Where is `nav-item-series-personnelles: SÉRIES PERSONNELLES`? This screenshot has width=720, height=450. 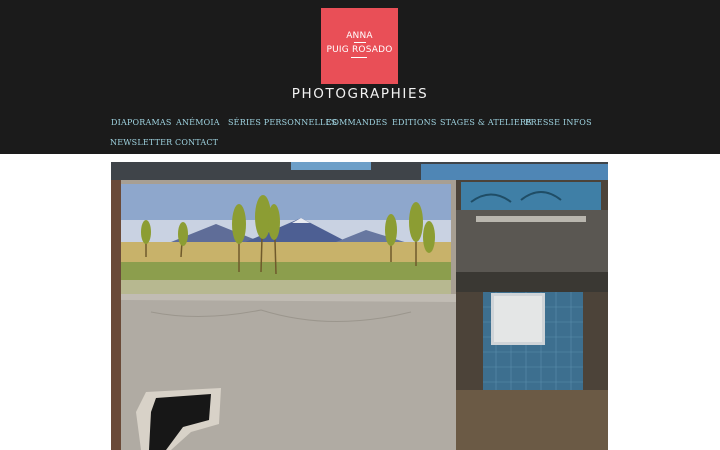
nav-item-series-personnelles: SÉRIES PERSONNELLES is located at coordinates (282, 122).